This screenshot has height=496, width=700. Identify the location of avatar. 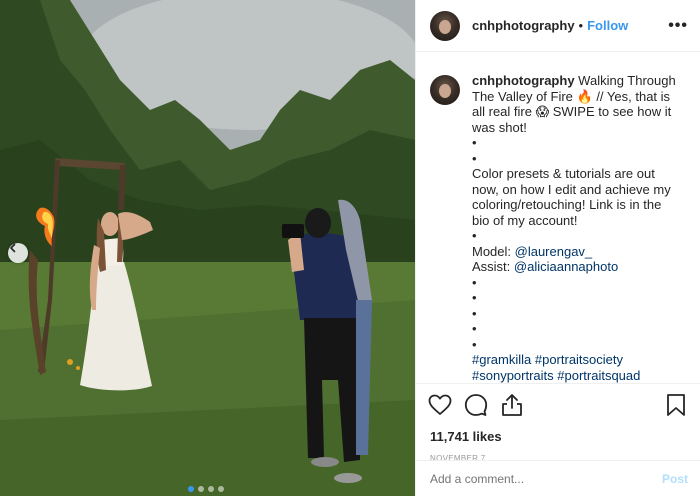
(445, 25).